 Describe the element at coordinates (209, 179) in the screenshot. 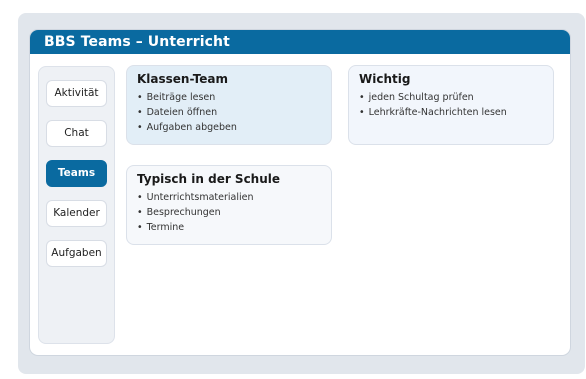

I see `card-title: Typisch in der Schule` at that location.